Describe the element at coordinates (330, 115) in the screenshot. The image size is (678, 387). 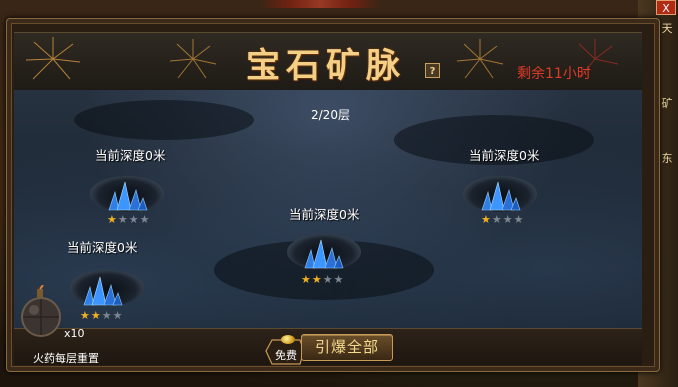
I see `floor-indicator: 2/20层` at that location.